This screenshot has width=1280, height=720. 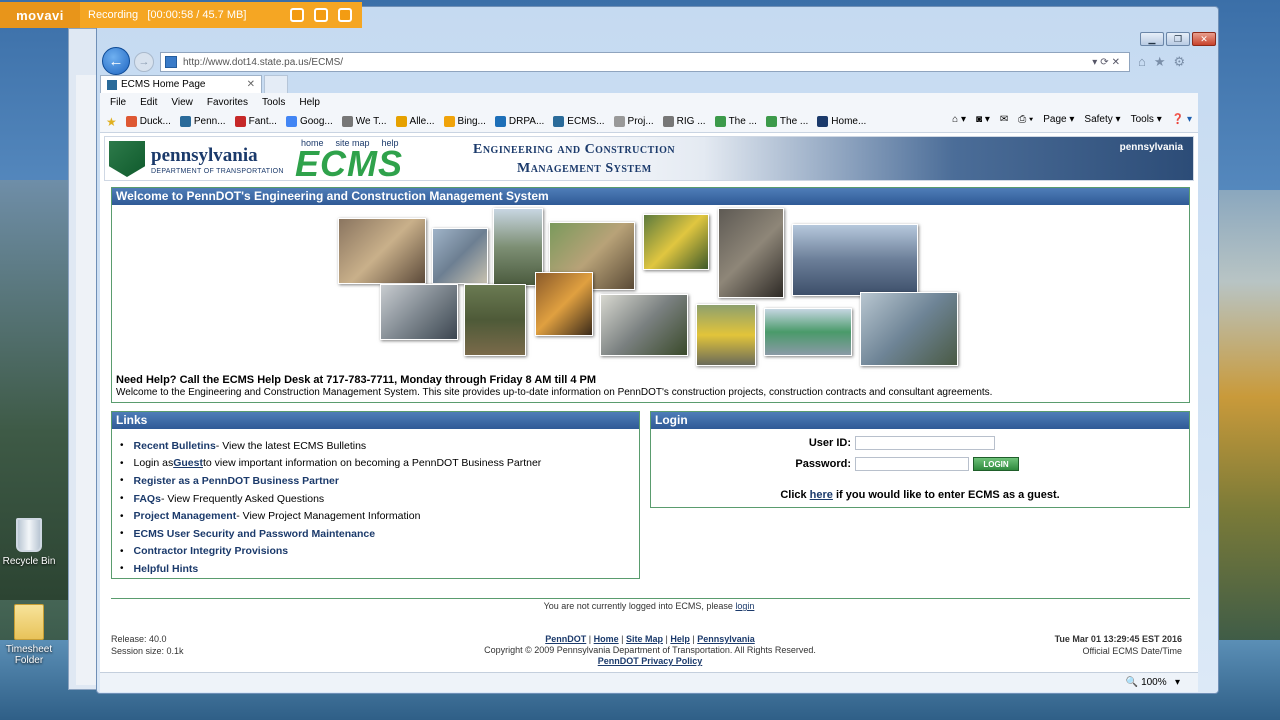 I want to click on footer-sitemap-link: Site Map, so click(x=644, y=639).